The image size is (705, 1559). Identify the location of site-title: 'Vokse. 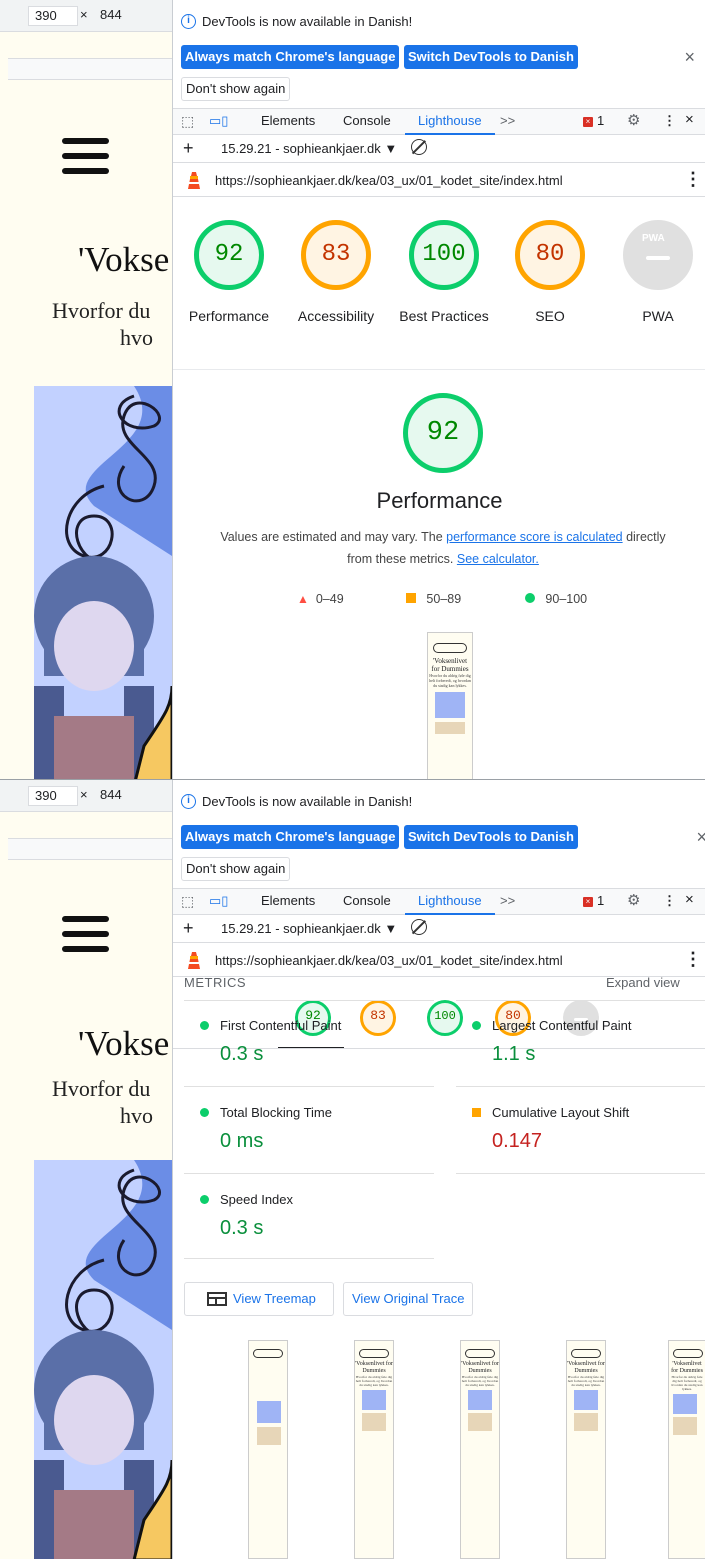
(124, 259).